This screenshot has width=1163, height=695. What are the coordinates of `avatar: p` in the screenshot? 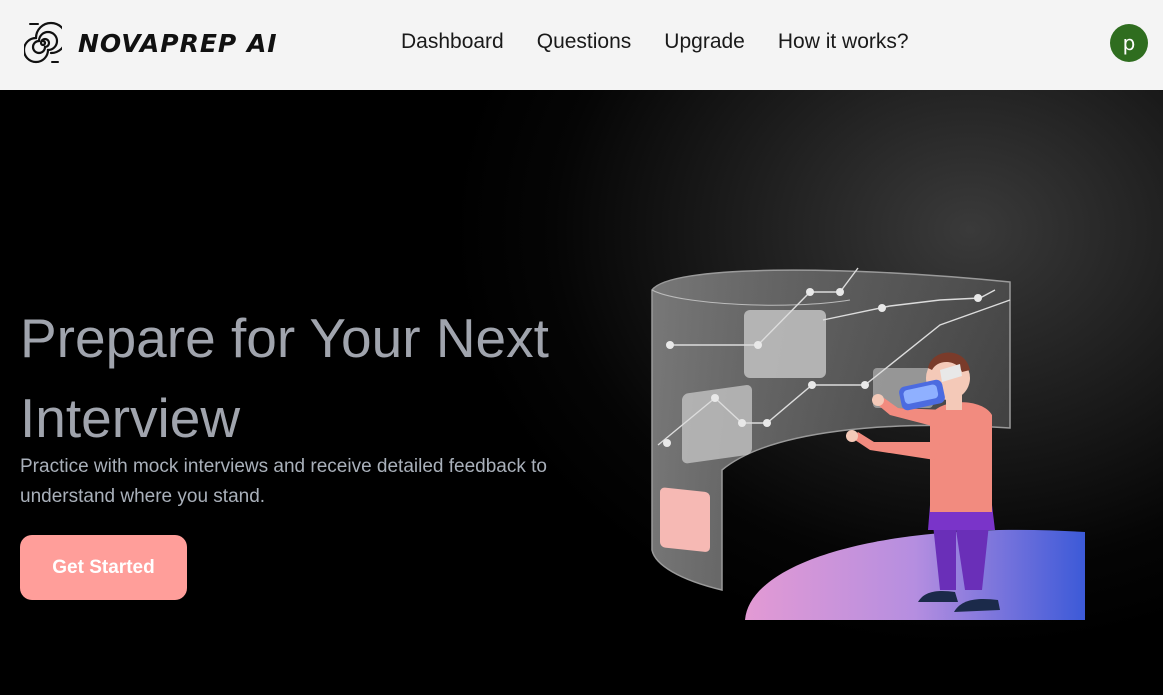 It's located at (1129, 43).